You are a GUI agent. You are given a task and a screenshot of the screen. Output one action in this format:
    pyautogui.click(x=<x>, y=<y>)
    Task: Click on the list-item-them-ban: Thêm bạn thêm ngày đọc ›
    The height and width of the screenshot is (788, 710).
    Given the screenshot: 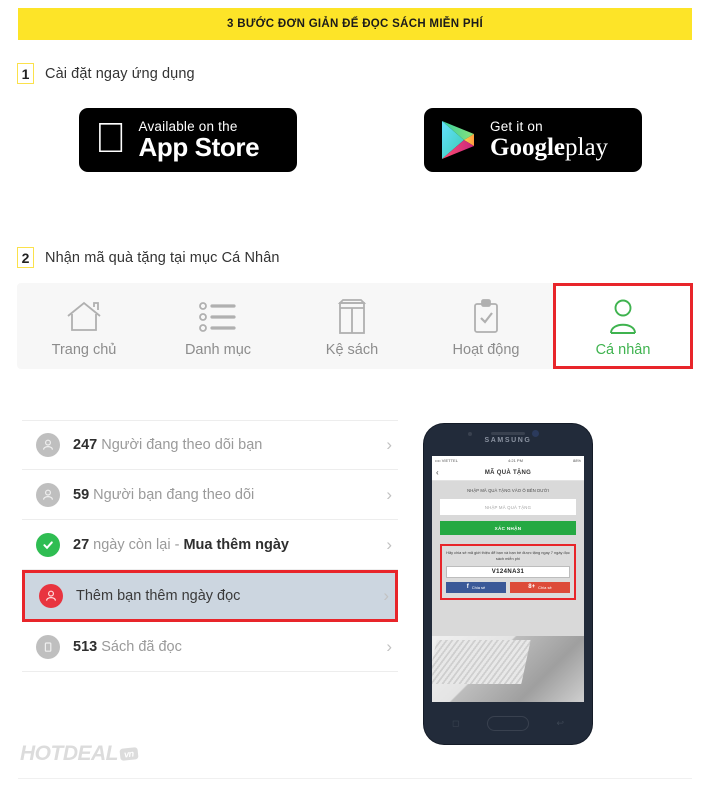 What is the action you would take?
    pyautogui.click(x=210, y=596)
    